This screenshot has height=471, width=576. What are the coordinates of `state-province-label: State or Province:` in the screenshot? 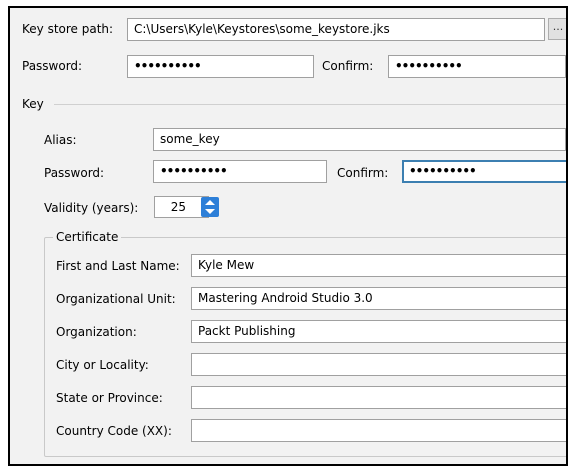 It's located at (109, 398).